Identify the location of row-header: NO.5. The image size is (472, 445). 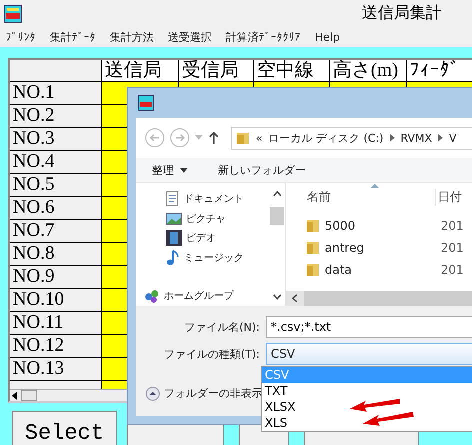
(56, 185).